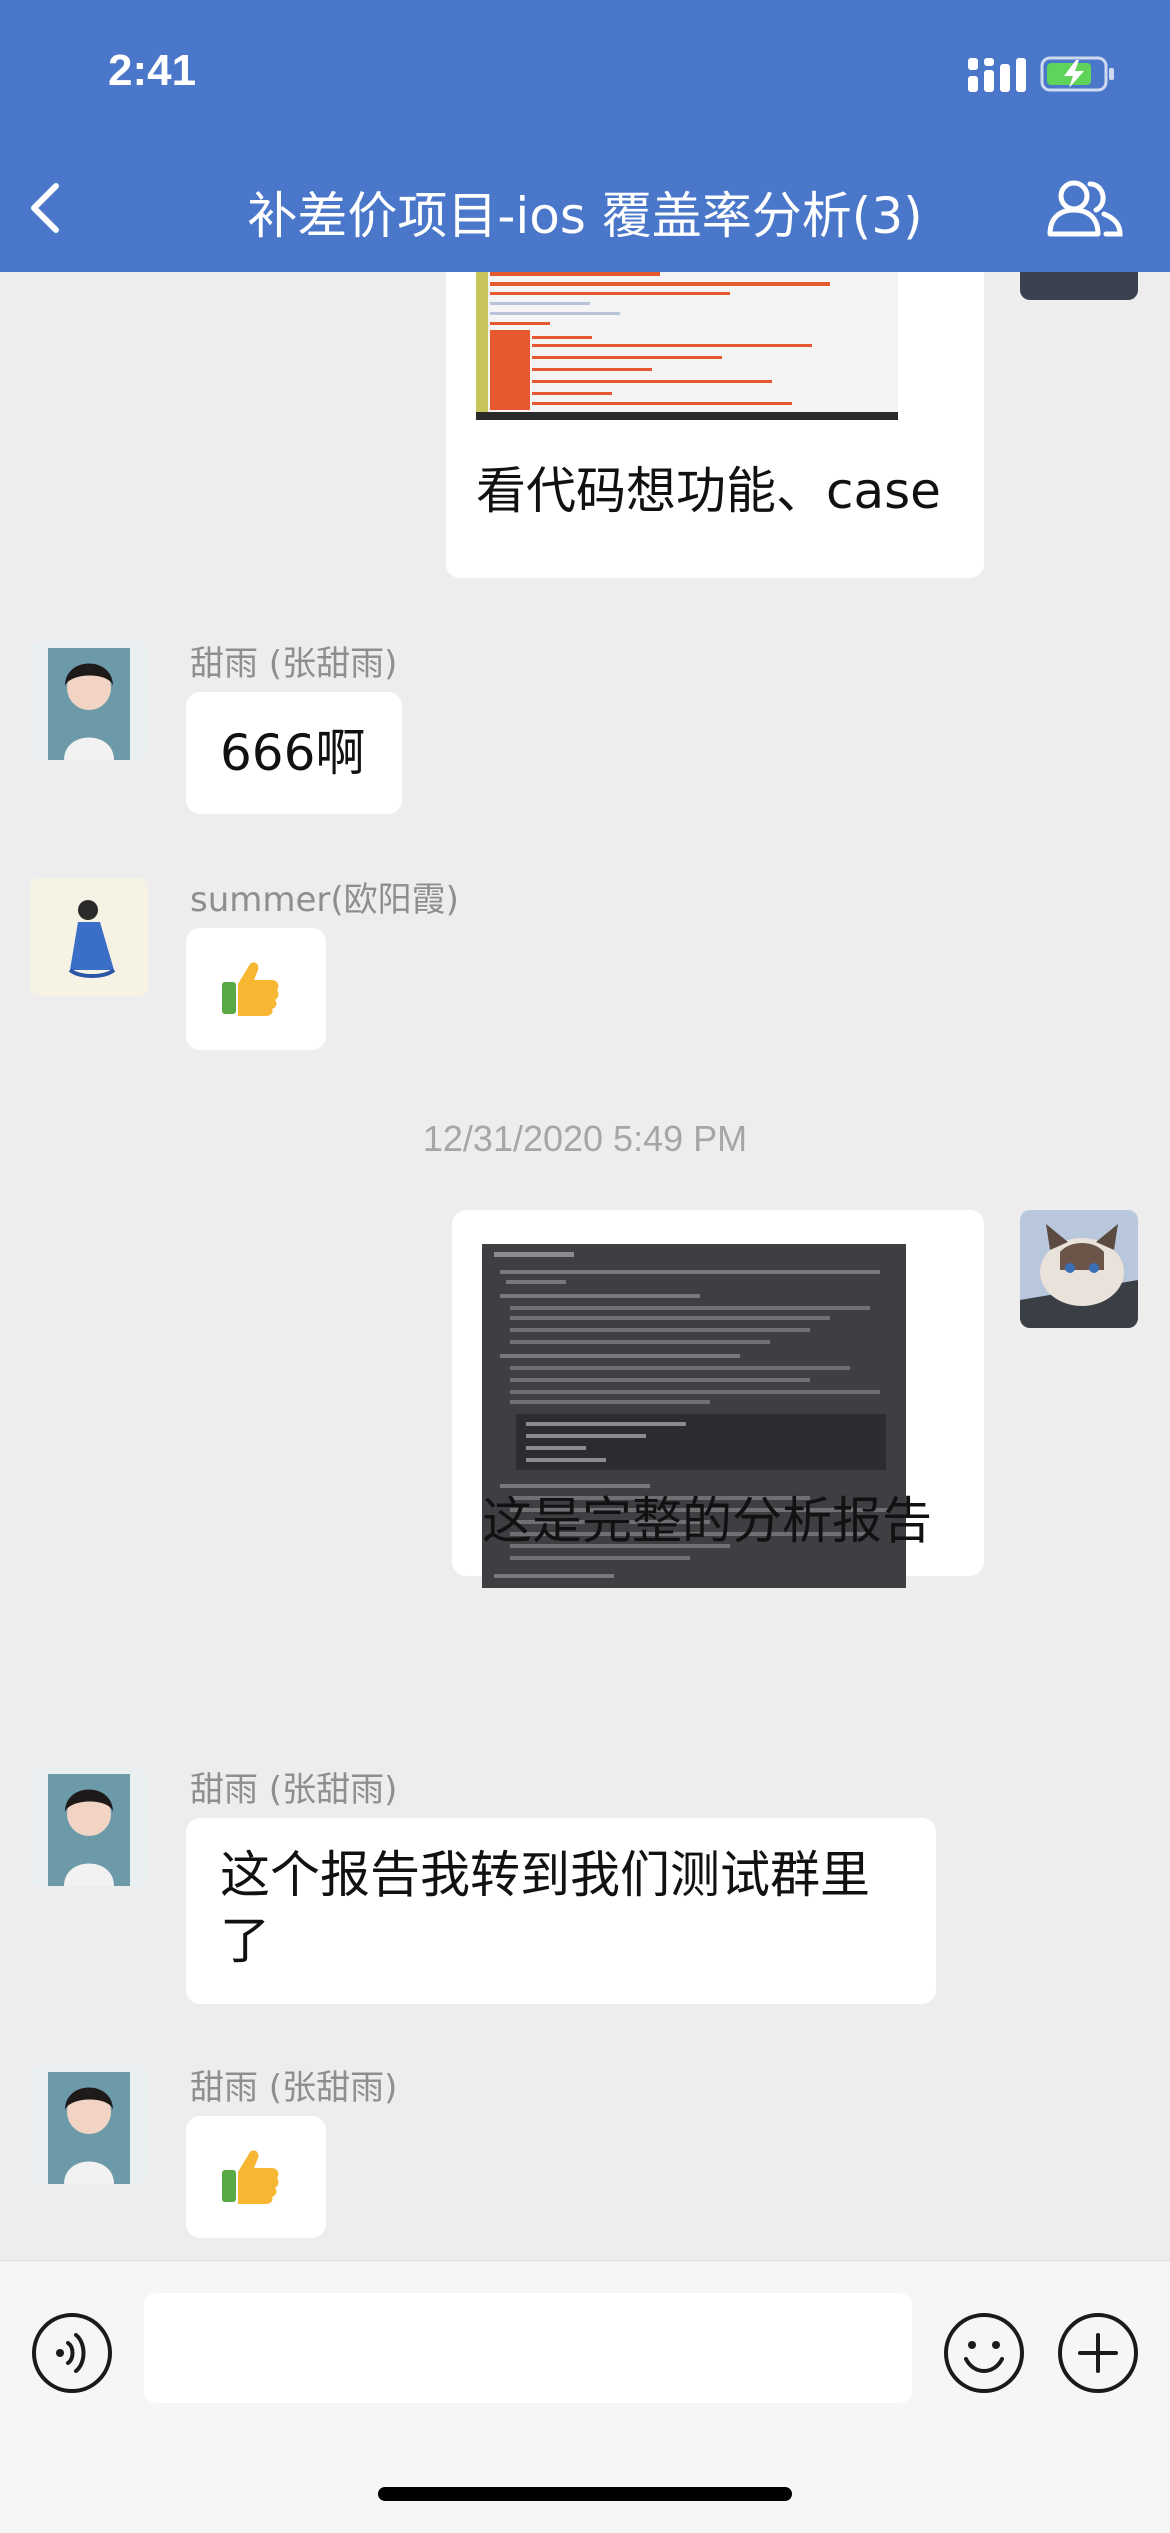 This screenshot has width=1170, height=2533. What do you see at coordinates (687, 346) in the screenshot?
I see `code-screenshot-thumbnail` at bounding box center [687, 346].